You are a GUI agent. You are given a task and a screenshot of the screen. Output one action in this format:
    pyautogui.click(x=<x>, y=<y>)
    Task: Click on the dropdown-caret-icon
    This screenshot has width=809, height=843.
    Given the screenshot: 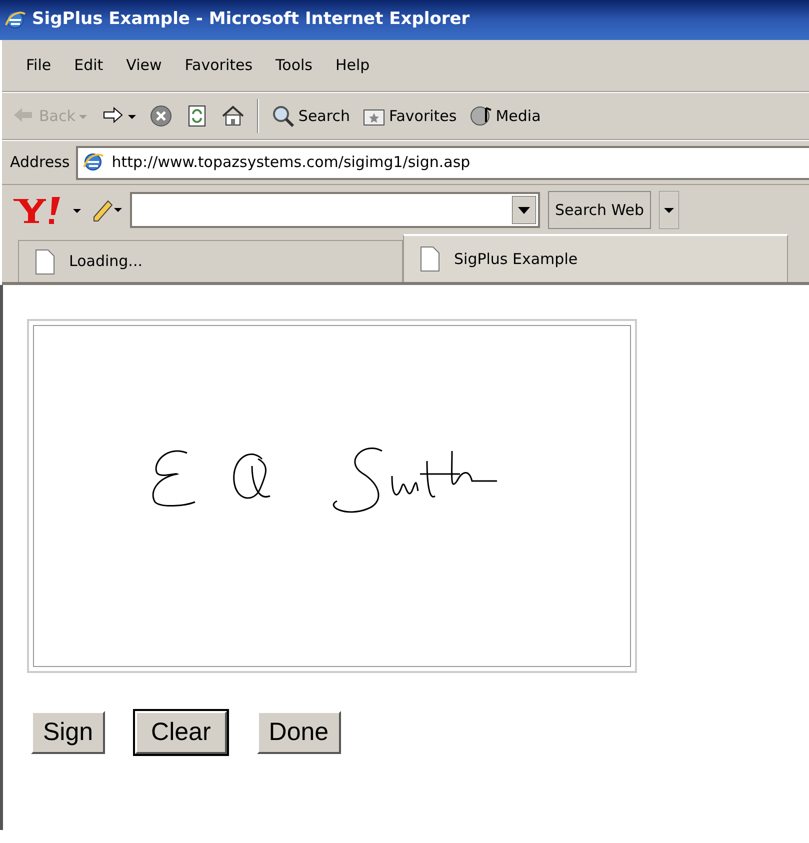 What is the action you would take?
    pyautogui.click(x=669, y=210)
    